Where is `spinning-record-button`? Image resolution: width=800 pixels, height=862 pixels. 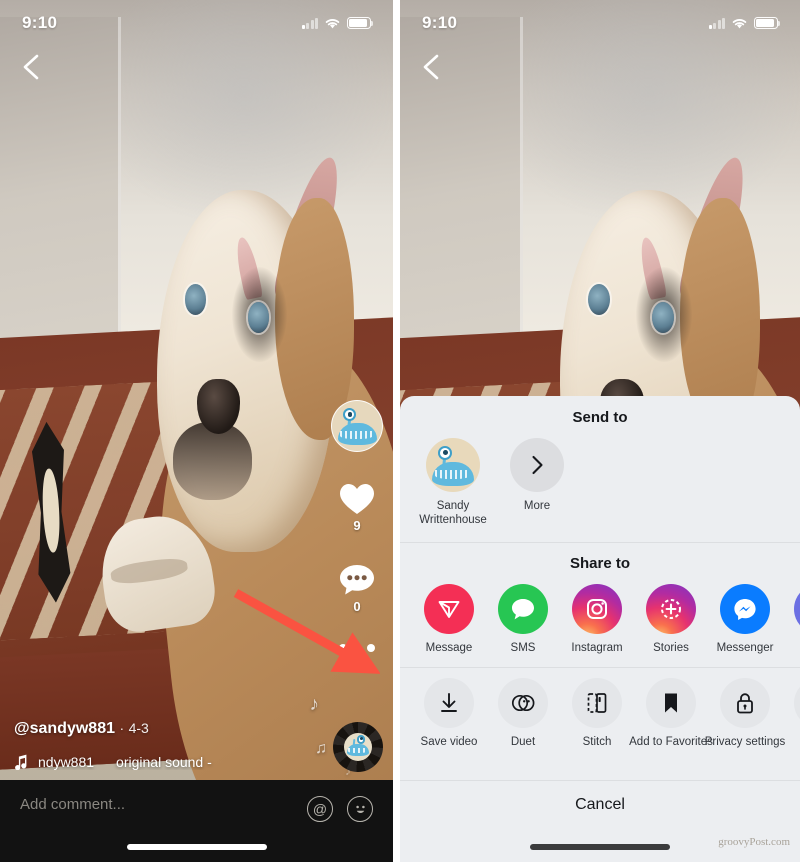
spinning-record-button is located at coordinates (358, 747).